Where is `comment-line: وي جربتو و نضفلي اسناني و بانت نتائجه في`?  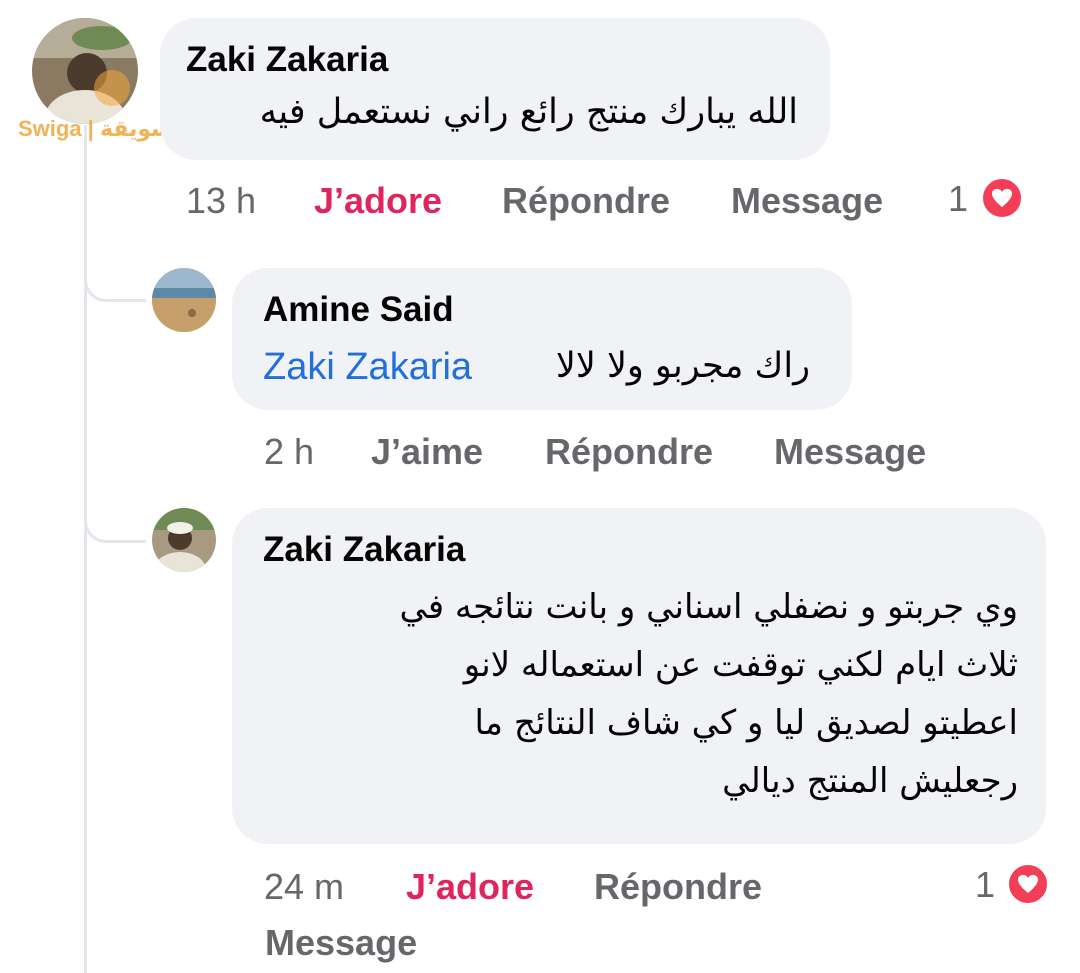
comment-line: وي جربتو و نضفلي اسناني و بانت نتائجه في is located at coordinates (708, 607).